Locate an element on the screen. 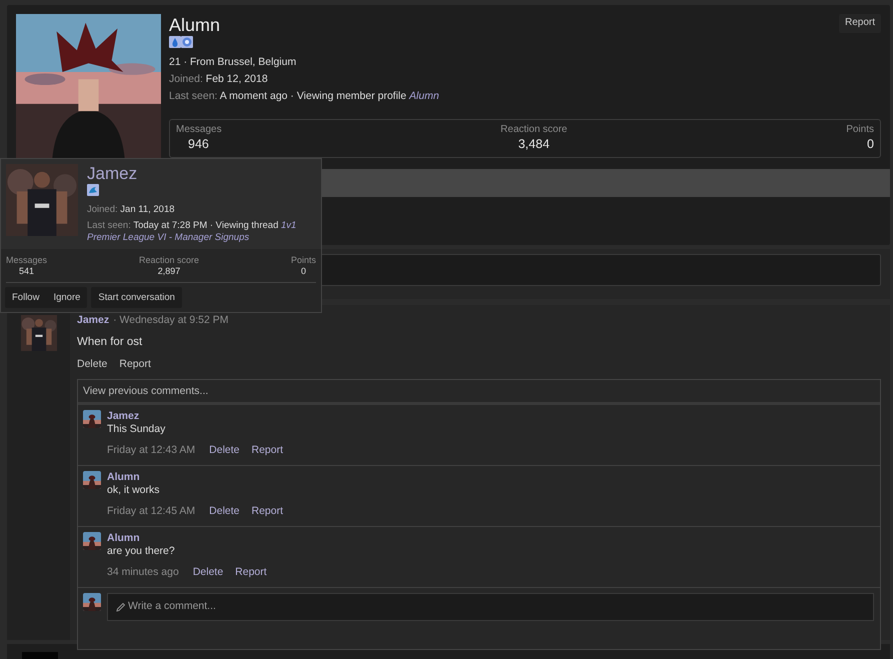 This screenshot has width=893, height=659. comment-time: Friday at 12:43 AM is located at coordinates (151, 450).